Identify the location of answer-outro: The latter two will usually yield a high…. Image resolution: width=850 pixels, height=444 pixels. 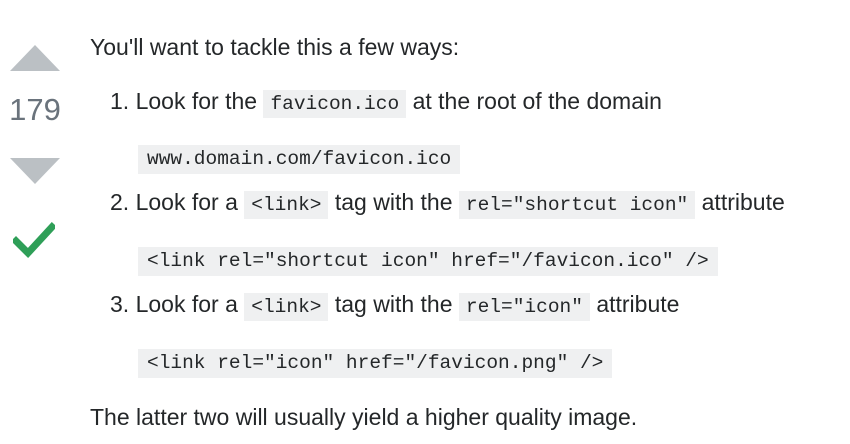
(364, 417).